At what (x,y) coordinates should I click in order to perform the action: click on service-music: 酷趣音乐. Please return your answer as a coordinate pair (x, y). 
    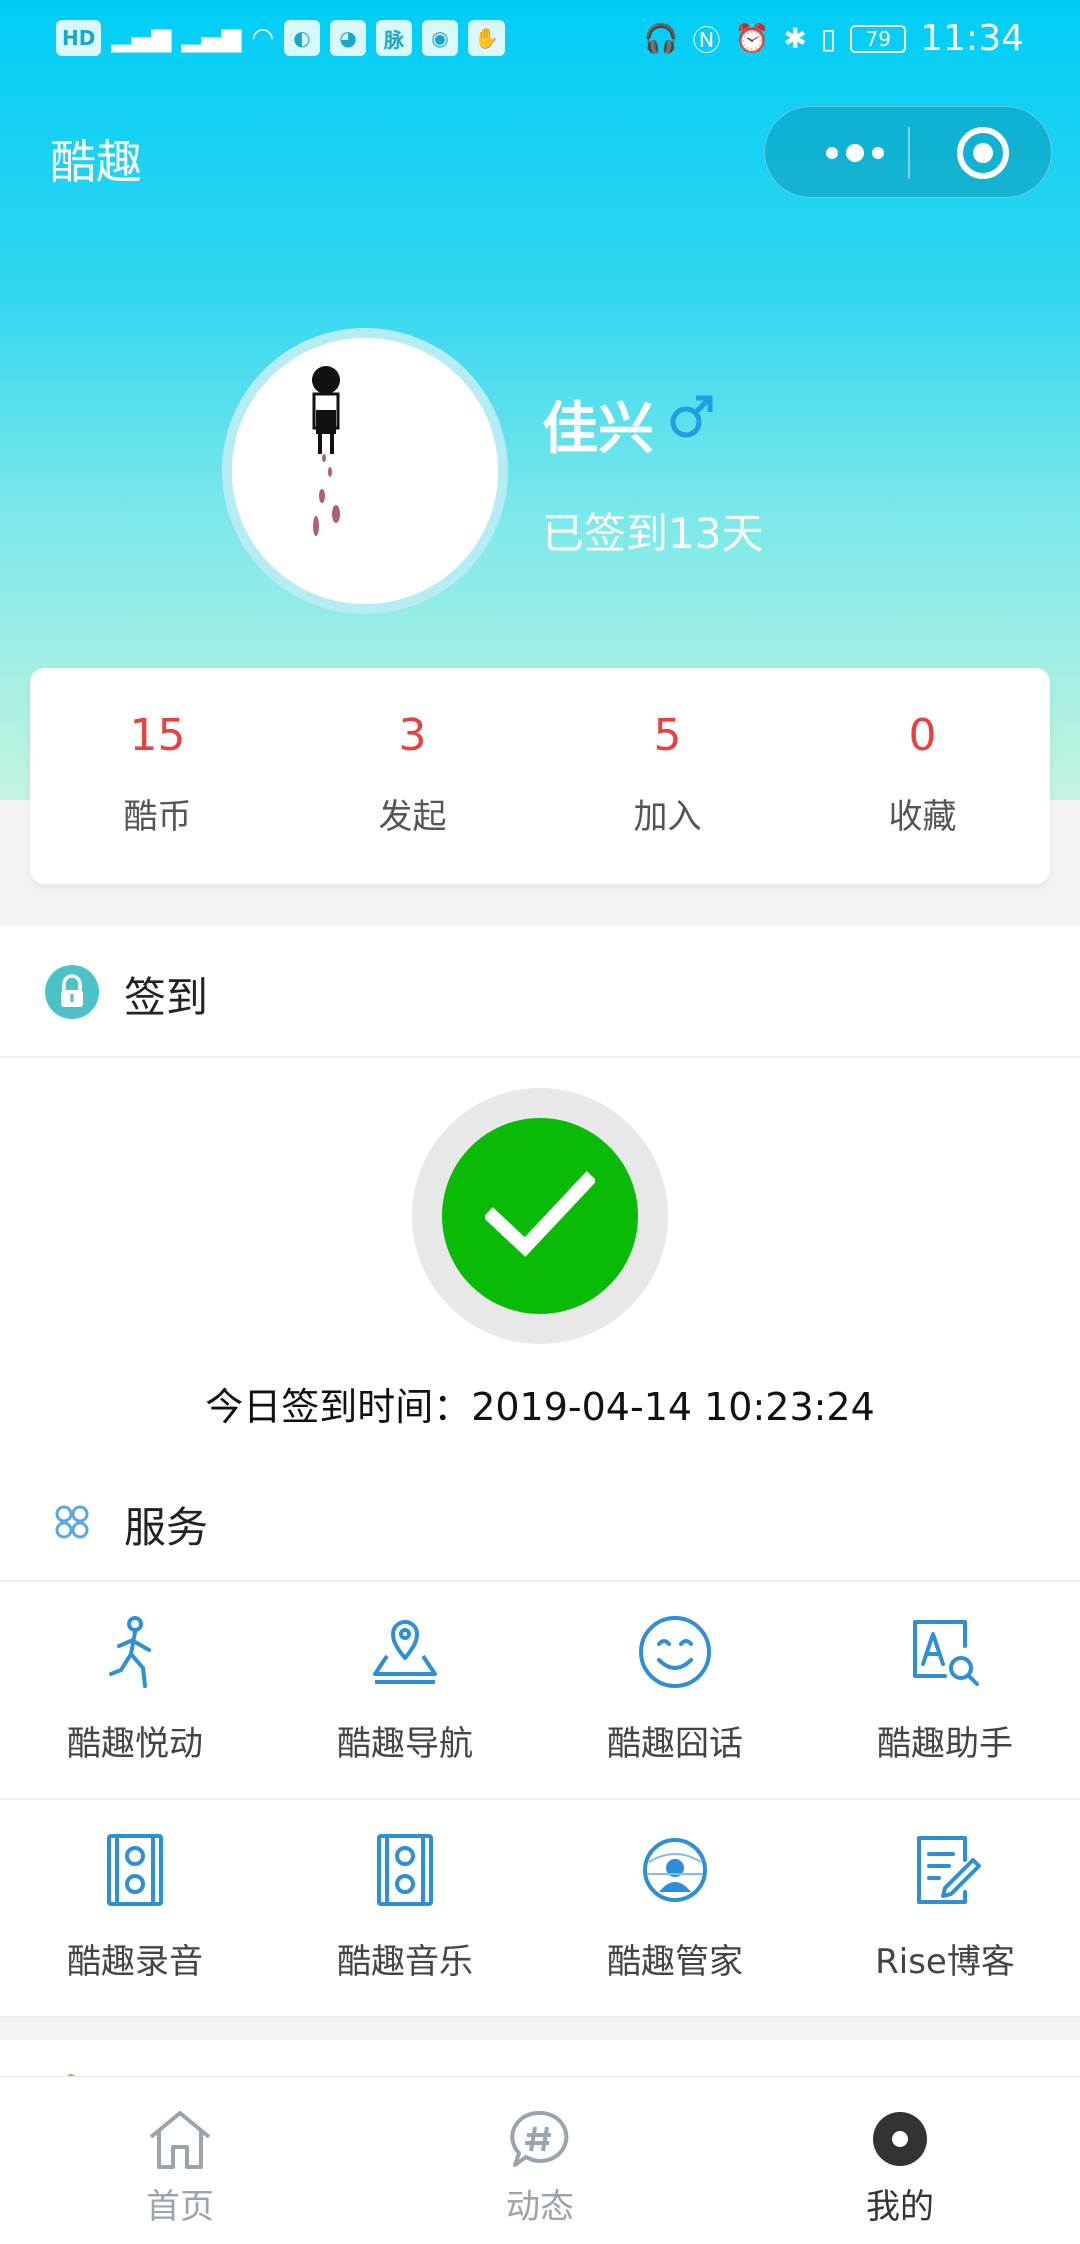
    Looking at the image, I should click on (405, 1908).